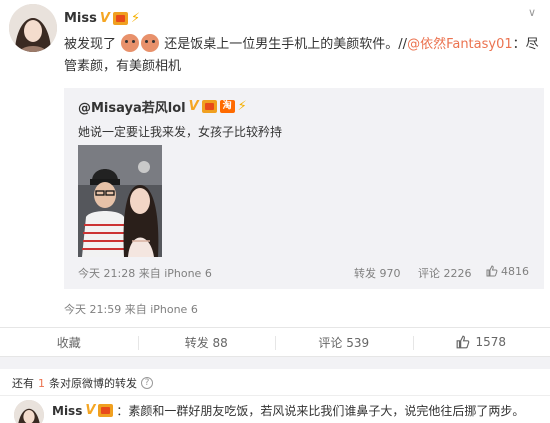 The width and height of the screenshot is (550, 423). What do you see at coordinates (377, 273) in the screenshot?
I see `repost-repost-count: 转发 970` at bounding box center [377, 273].